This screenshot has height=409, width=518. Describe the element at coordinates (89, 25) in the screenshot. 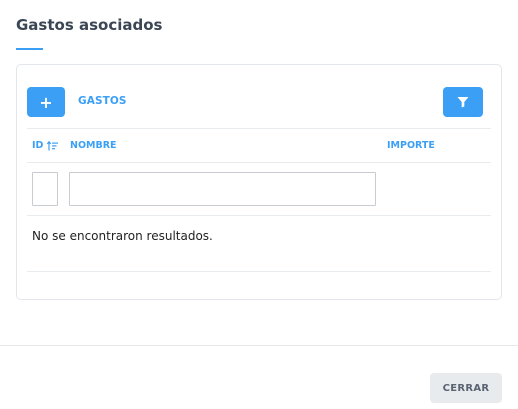

I see `dialog-title: Gastos asociados` at that location.